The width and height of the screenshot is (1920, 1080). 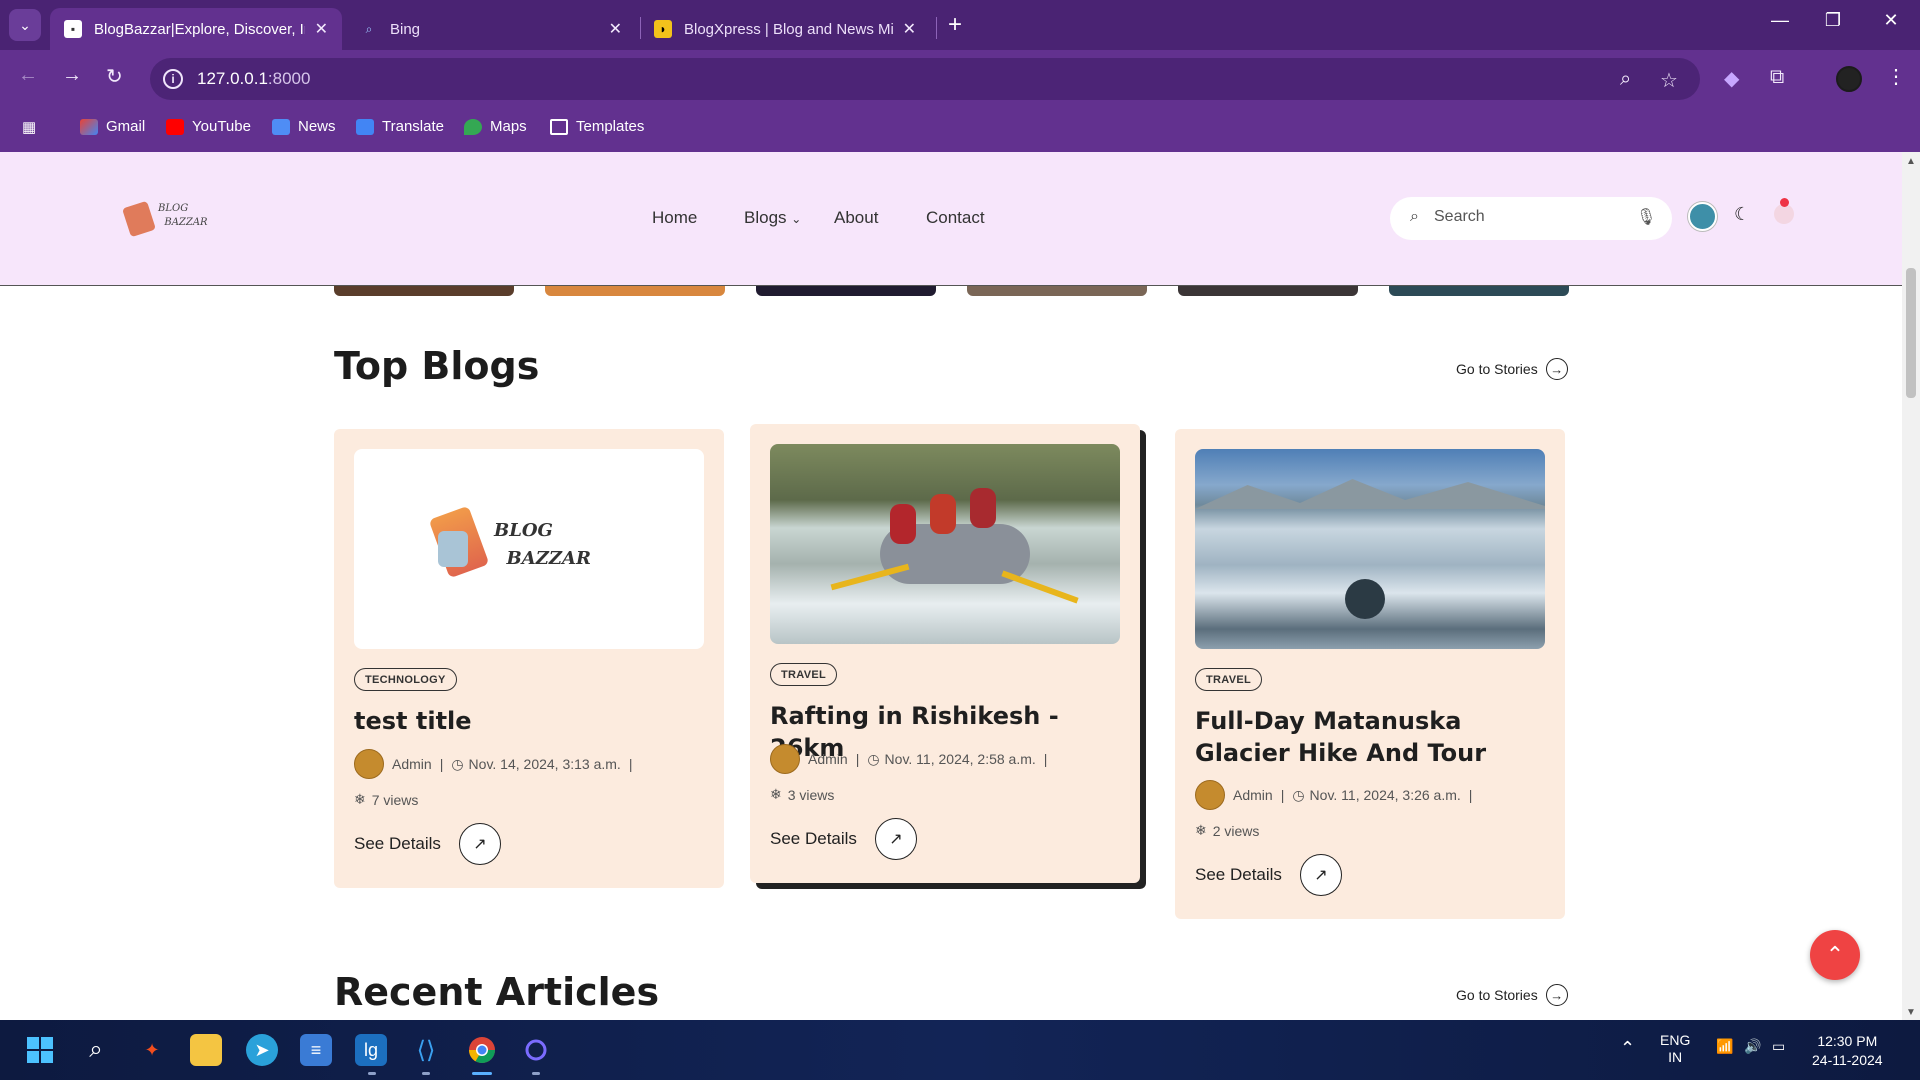 I want to click on page-scrollbar: ▲ ▼, so click(x=1911, y=586).